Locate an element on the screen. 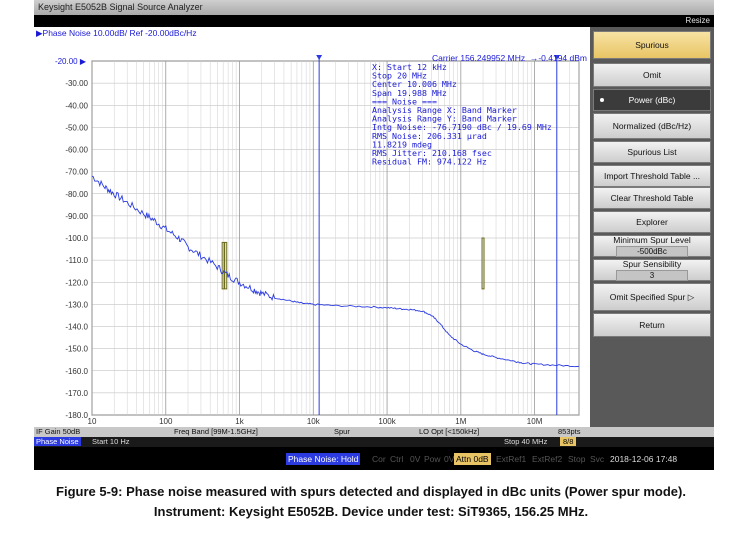 This screenshot has width=742, height=536. attenuation-indicator: Attn 0dB is located at coordinates (472, 459).